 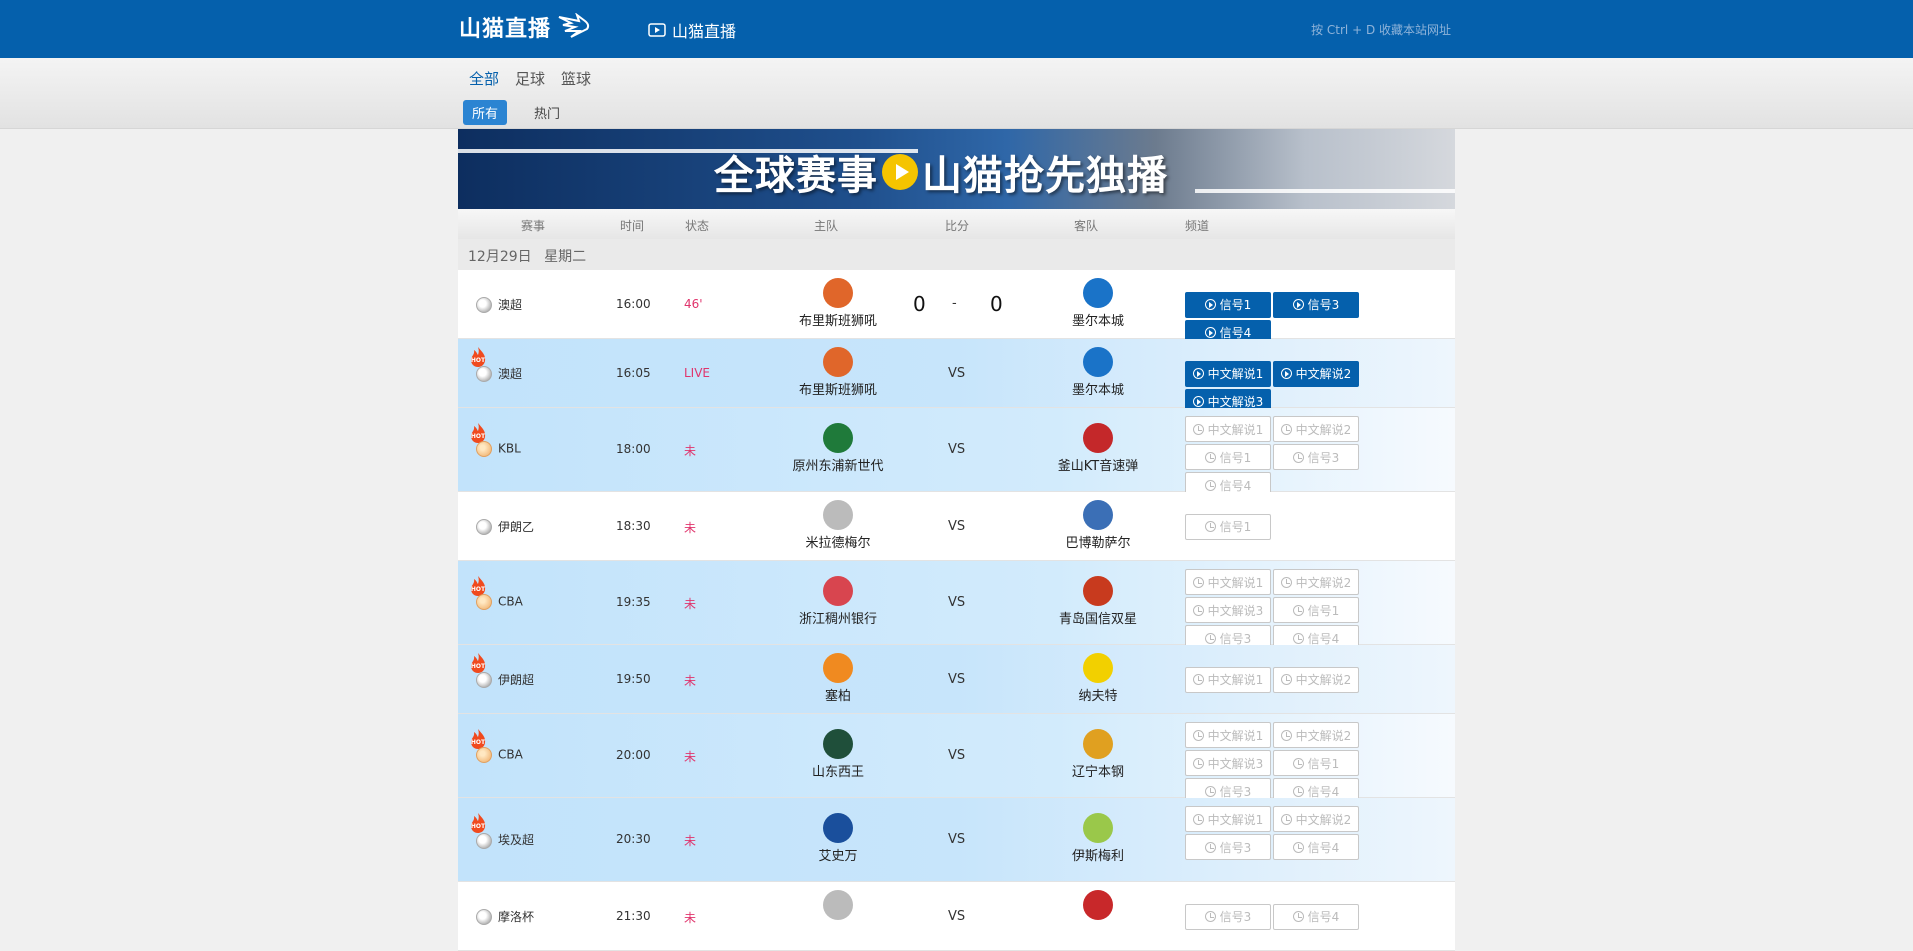 I want to click on match-row: HOT 伊朗超 19:50 未 塞柏 VS 纳夫特 中文解说1 中文解说2, so click(x=956, y=679).